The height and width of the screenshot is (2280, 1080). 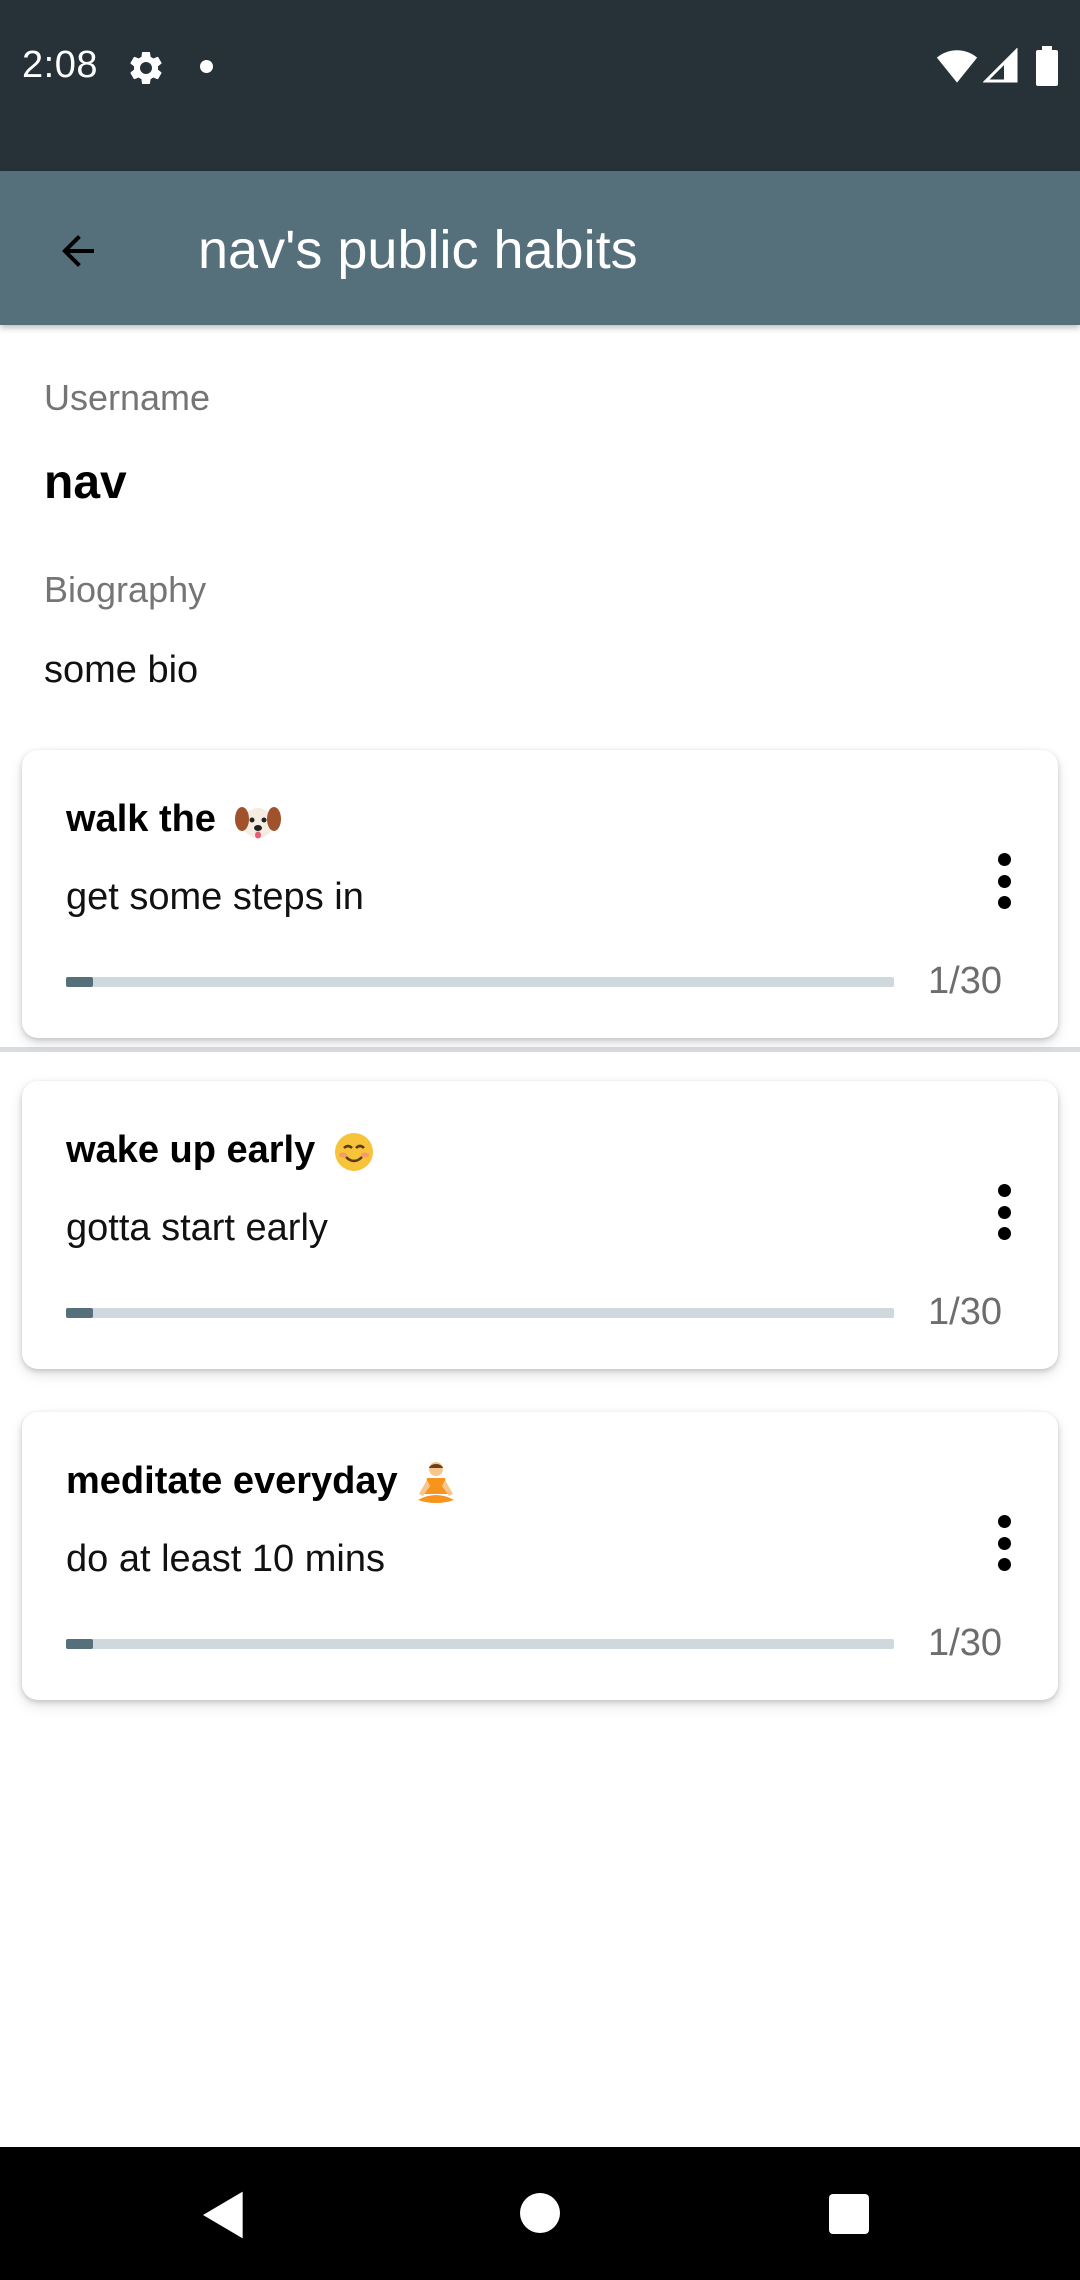 I want to click on habit-description: do at least 10 mins, so click(x=225, y=1559).